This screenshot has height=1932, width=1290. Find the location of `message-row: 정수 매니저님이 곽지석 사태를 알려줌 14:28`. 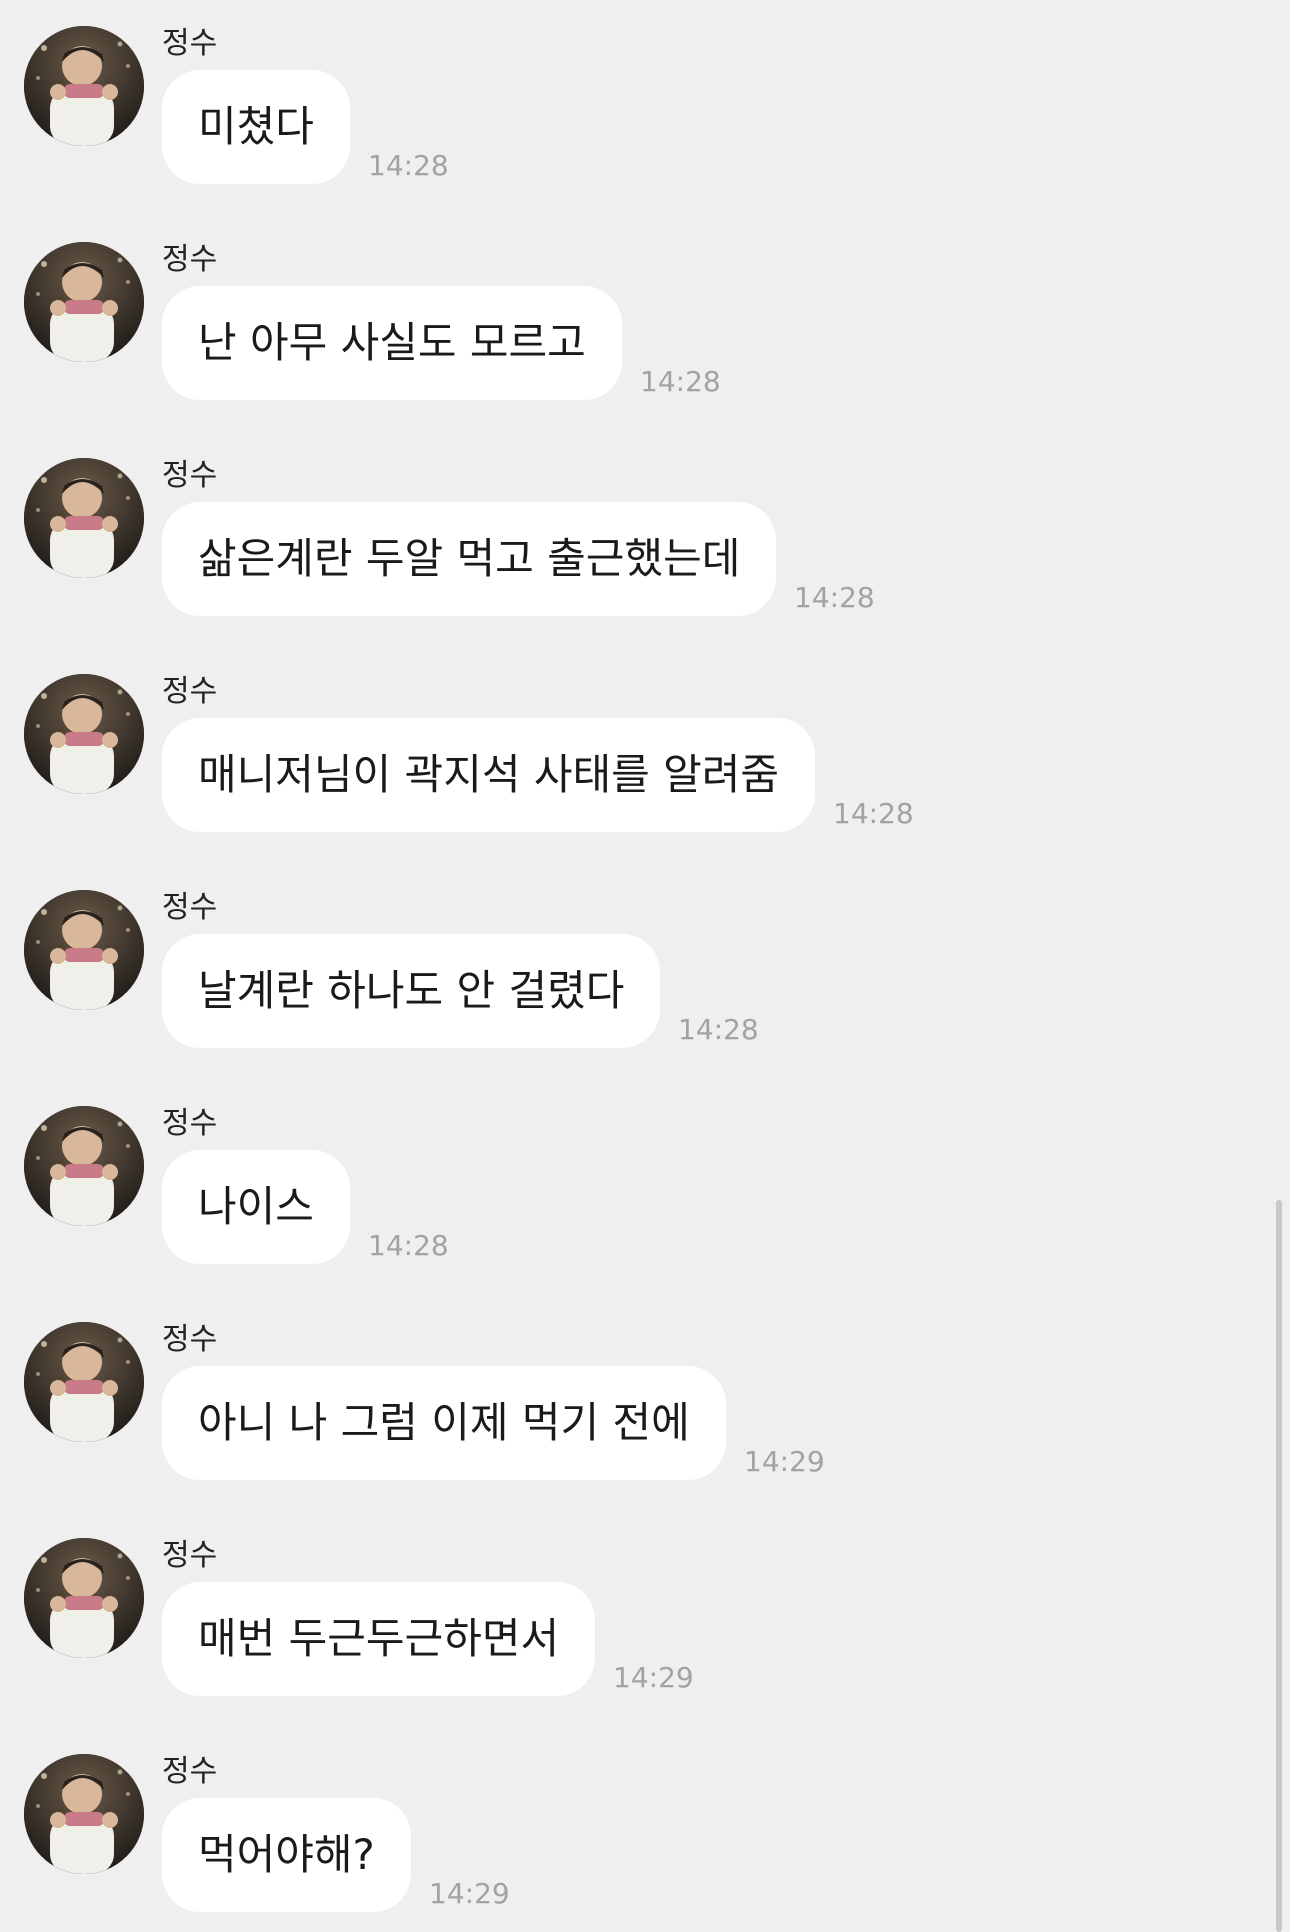

message-row: 정수 매니저님이 곽지석 사태를 알려줌 14:28 is located at coordinates (635, 782).